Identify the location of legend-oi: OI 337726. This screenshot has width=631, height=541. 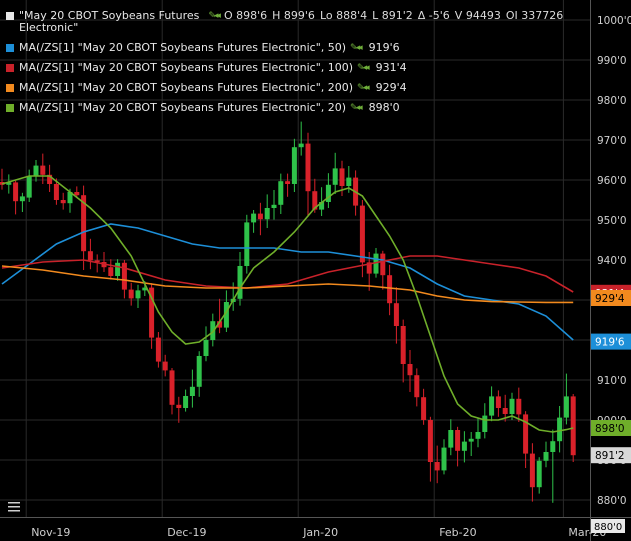
(534, 15).